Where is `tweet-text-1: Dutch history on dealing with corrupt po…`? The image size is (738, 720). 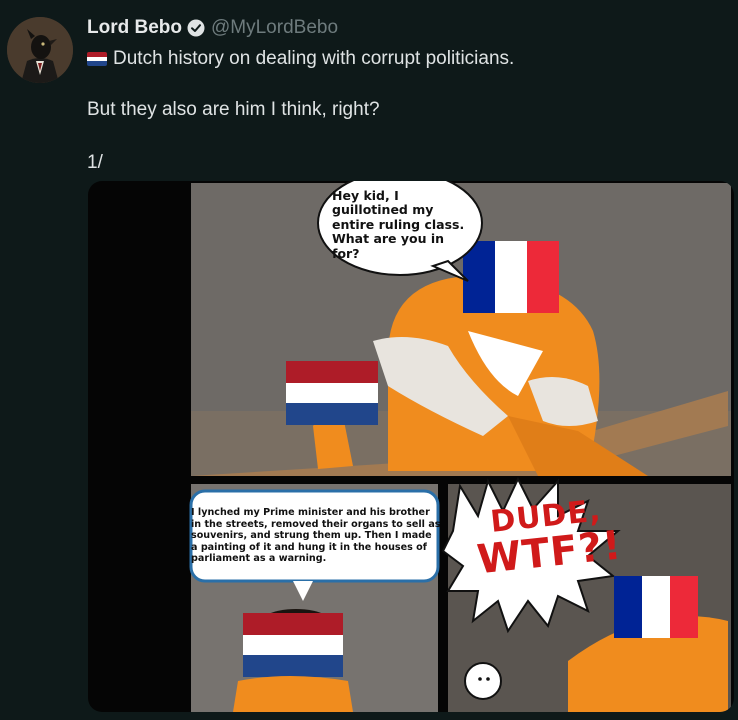
tweet-text-1: Dutch history on dealing with corrupt po… is located at coordinates (314, 58).